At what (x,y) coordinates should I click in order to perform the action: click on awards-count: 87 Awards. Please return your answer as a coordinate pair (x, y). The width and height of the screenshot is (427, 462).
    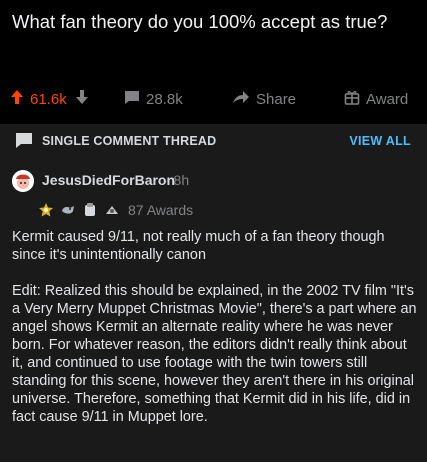
    Looking at the image, I should click on (161, 210).